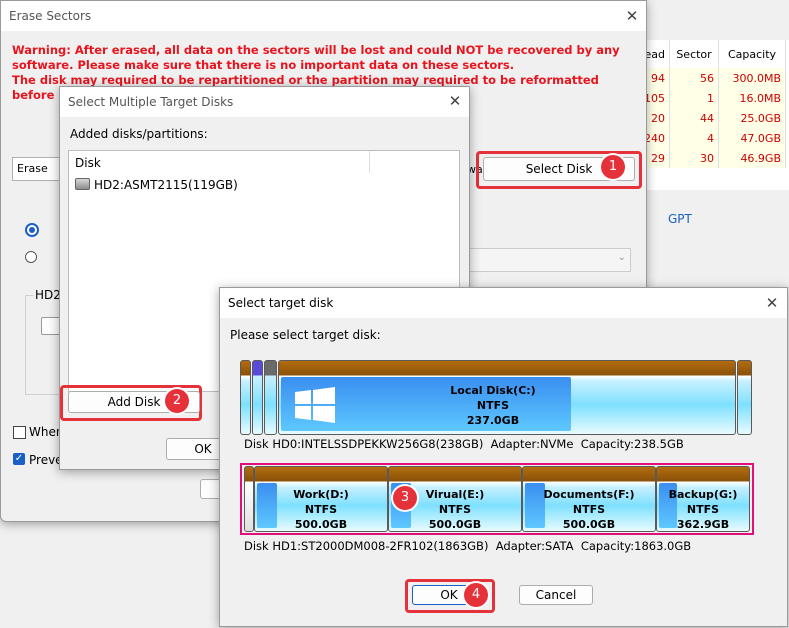 This screenshot has width=789, height=628. What do you see at coordinates (305, 335) in the screenshot?
I see `target-prompt: Please select target disk:` at bounding box center [305, 335].